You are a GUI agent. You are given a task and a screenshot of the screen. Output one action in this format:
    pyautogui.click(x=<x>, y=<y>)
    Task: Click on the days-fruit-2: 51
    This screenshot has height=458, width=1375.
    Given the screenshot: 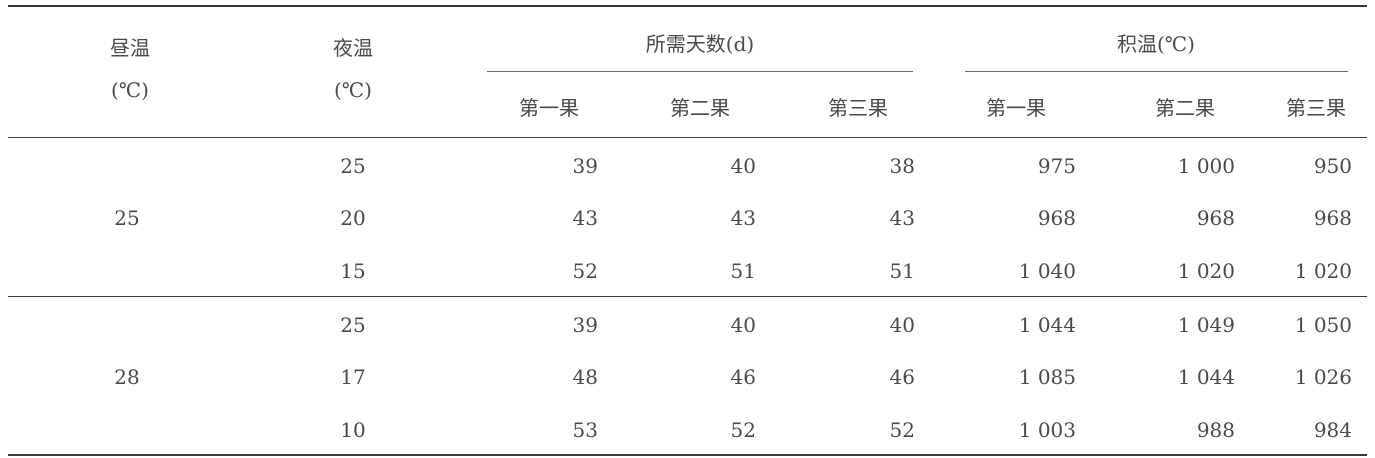 What is the action you would take?
    pyautogui.click(x=743, y=271)
    